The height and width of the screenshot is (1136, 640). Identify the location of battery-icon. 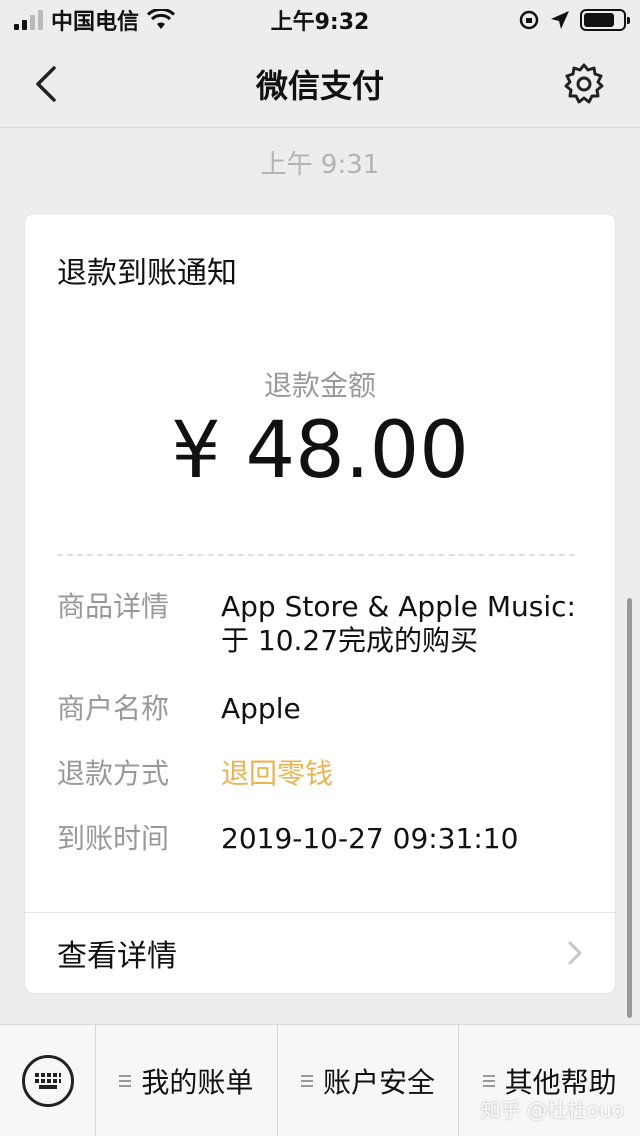
(605, 20).